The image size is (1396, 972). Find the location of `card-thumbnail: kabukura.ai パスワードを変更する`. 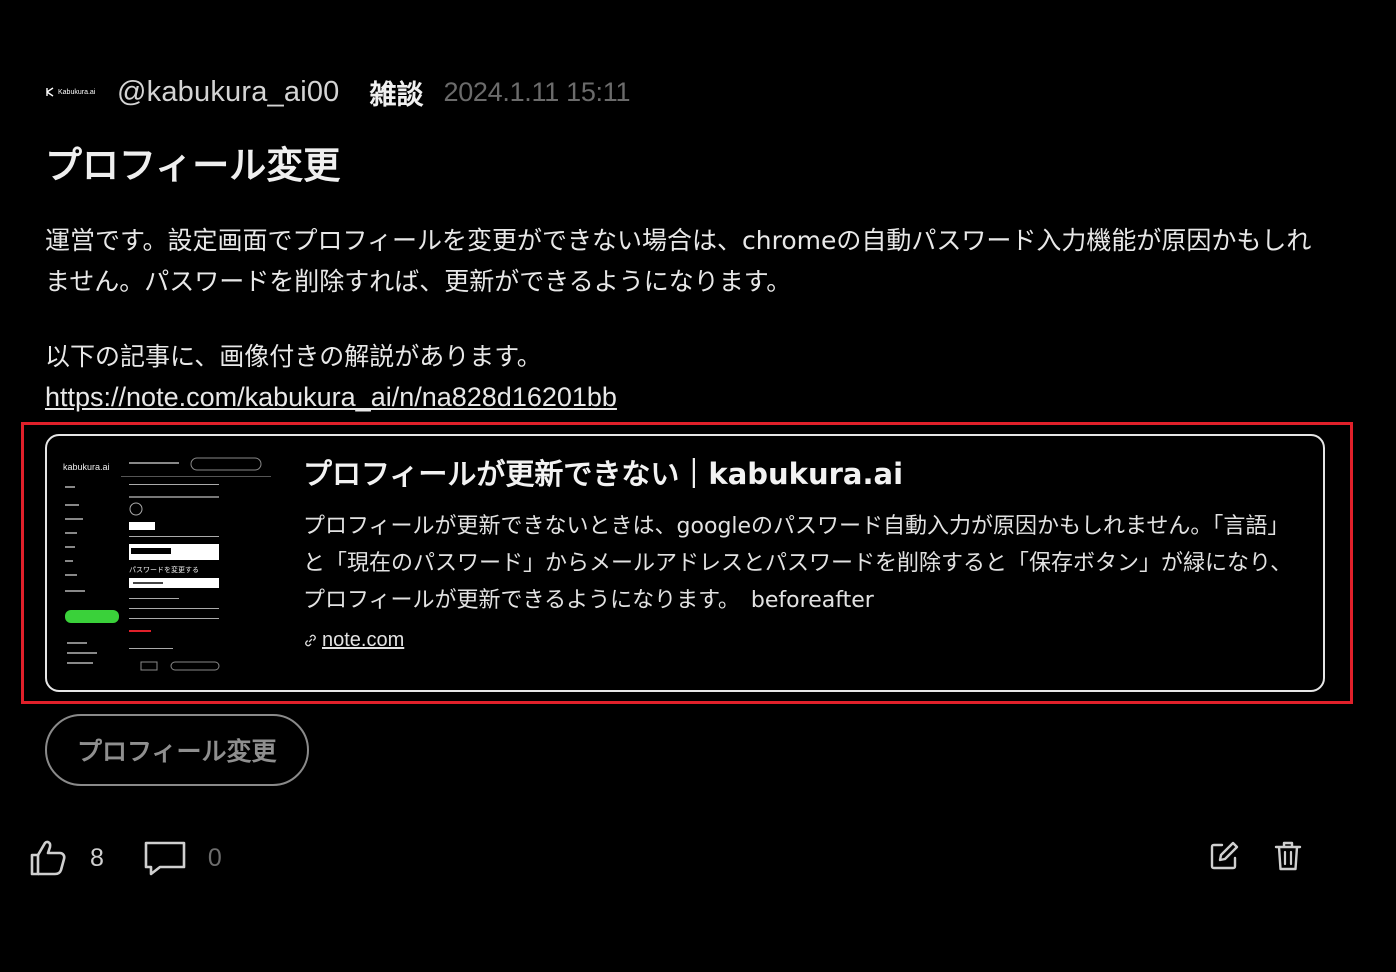

card-thumbnail: kabukura.ai パスワードを変更する is located at coordinates (166, 563).